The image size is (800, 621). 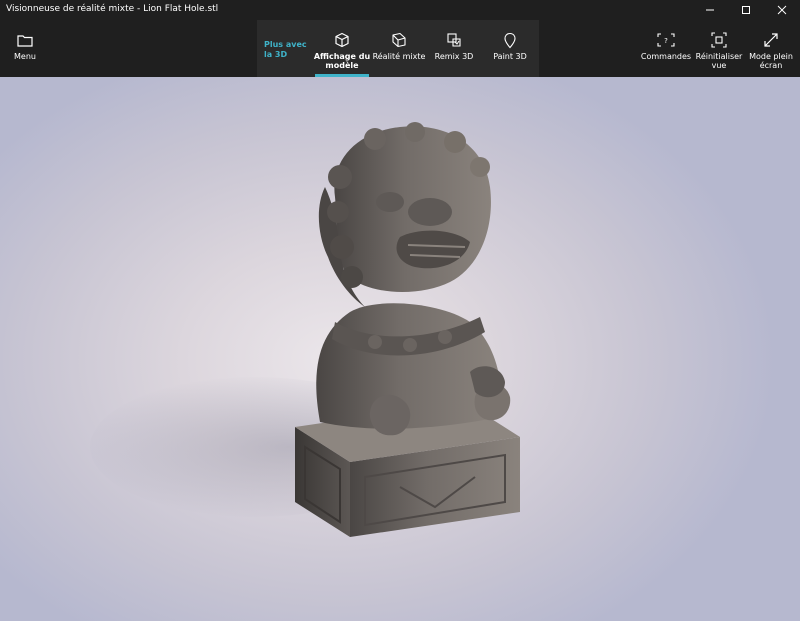 I want to click on tab-label: Remix 3D, so click(x=454, y=56).